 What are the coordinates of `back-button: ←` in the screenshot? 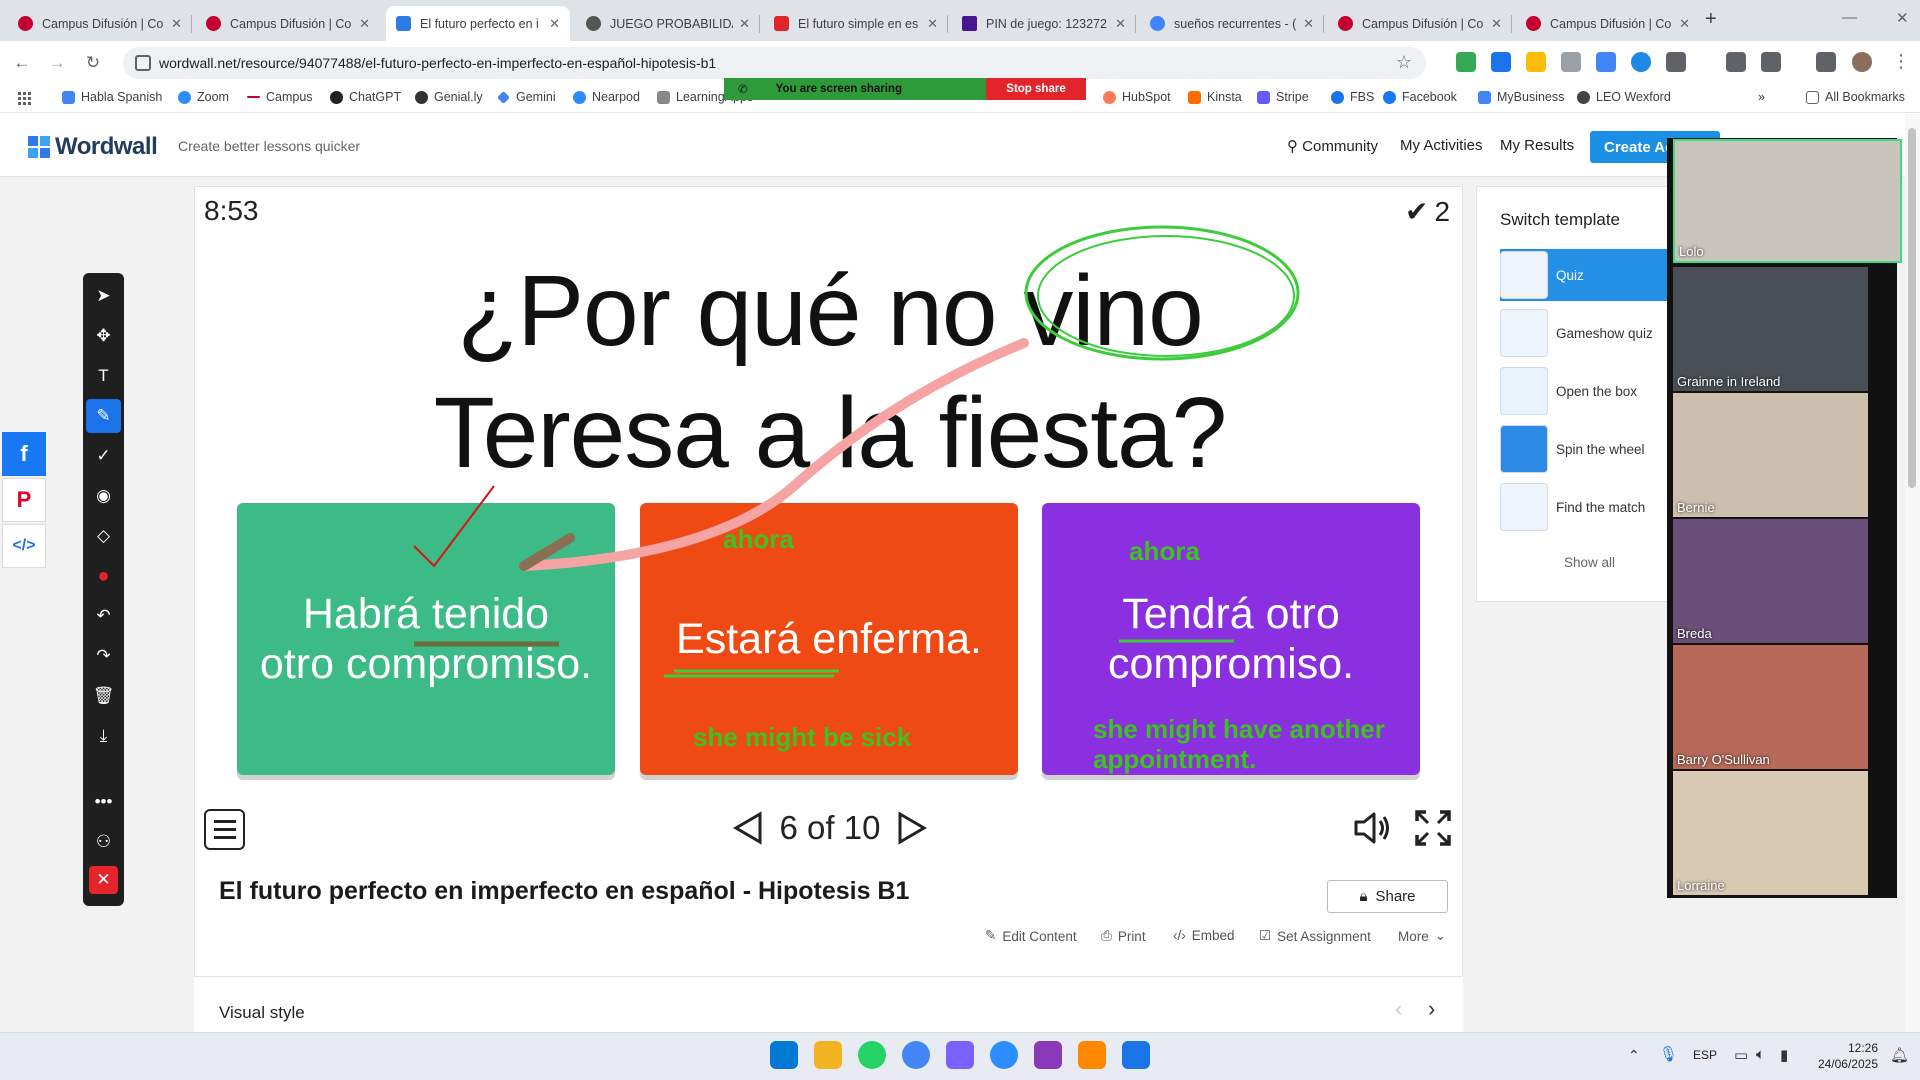 It's located at (22, 63).